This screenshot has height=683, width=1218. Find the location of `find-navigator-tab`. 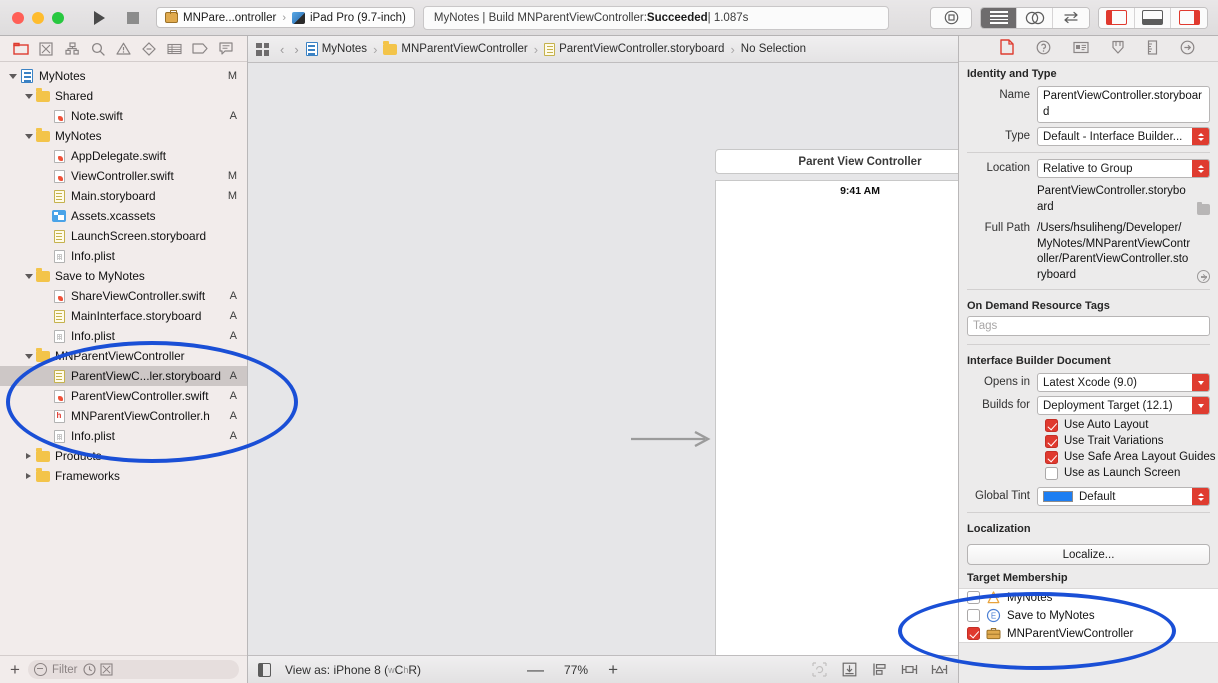

find-navigator-tab is located at coordinates (98, 49).